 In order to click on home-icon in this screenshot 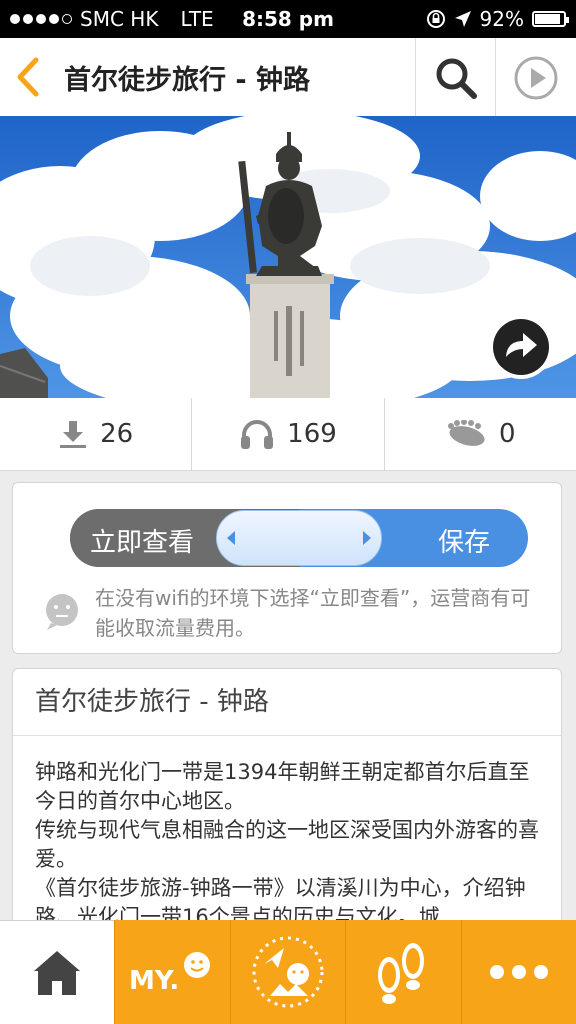, I will do `click(57, 972)`.